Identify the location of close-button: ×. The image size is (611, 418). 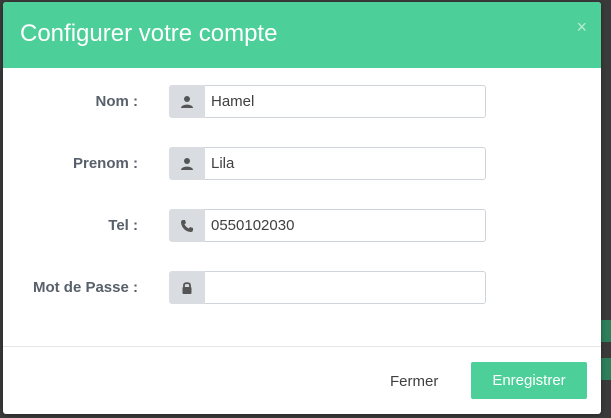
(581, 27).